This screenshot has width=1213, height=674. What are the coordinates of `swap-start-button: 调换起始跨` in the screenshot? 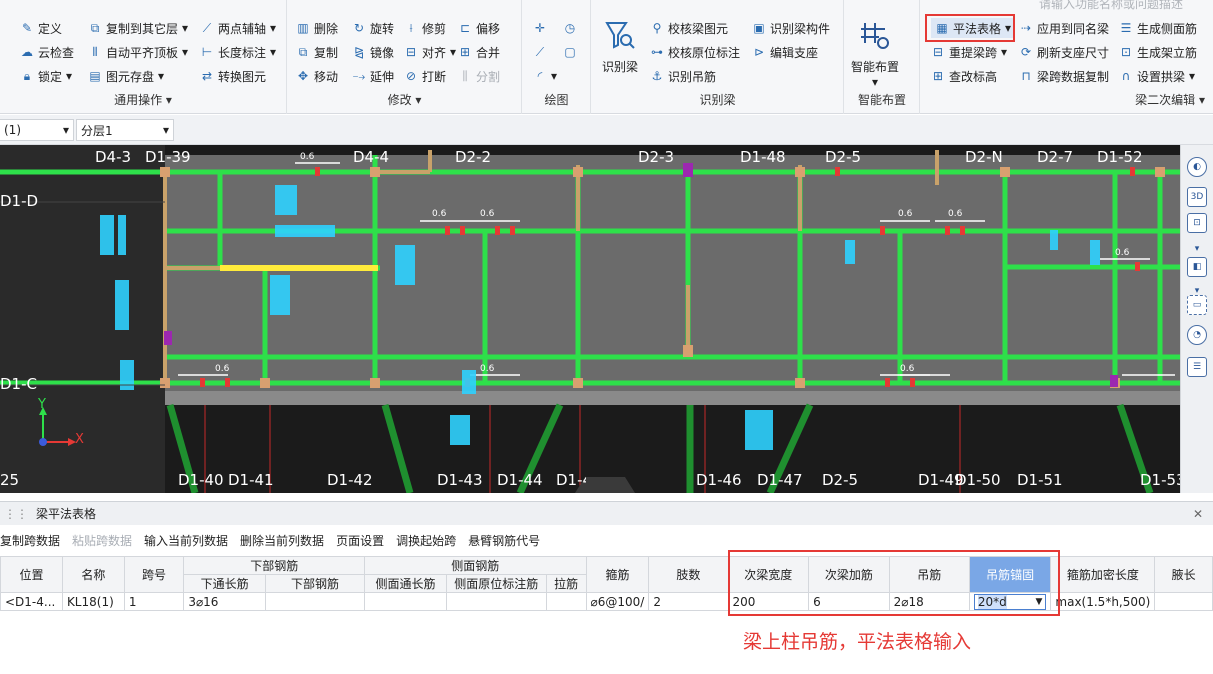 It's located at (426, 540).